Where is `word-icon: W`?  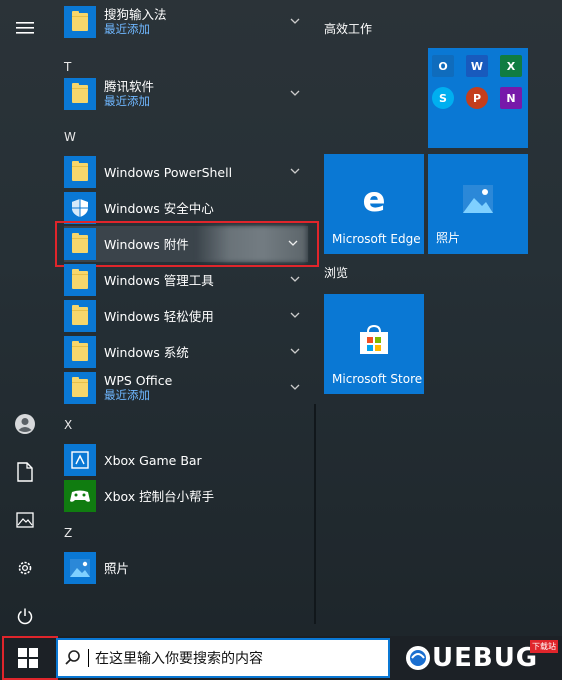
word-icon: W is located at coordinates (477, 66).